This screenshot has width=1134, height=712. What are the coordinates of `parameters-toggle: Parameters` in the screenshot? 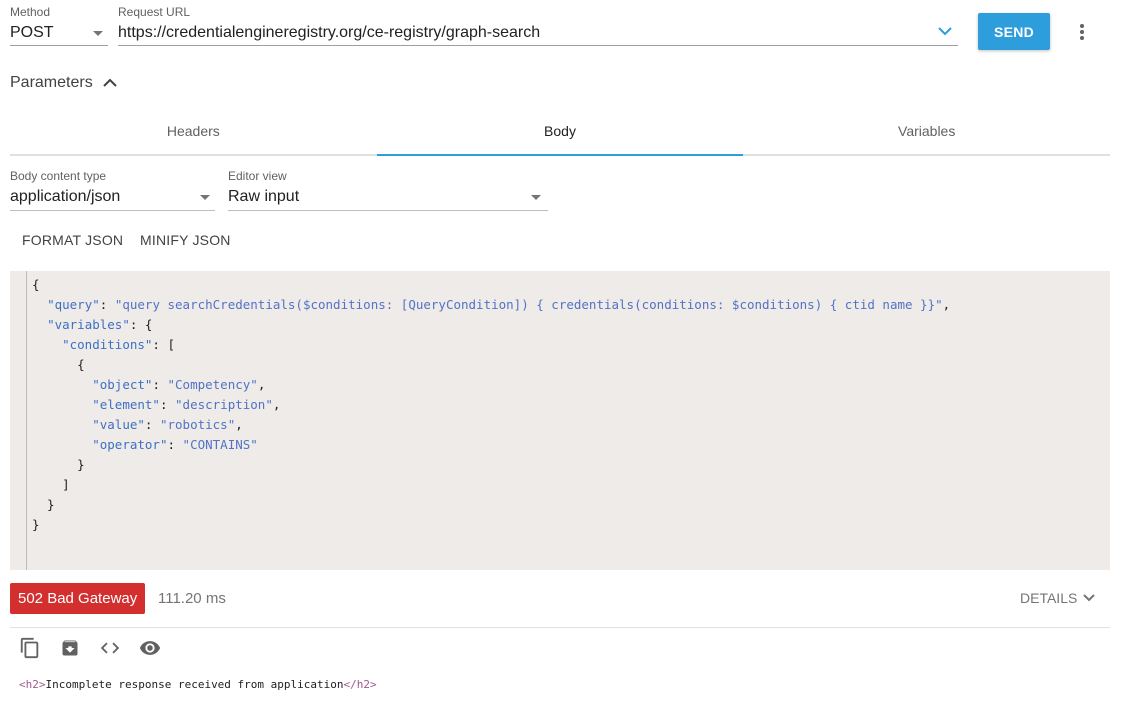 It's located at (63, 83).